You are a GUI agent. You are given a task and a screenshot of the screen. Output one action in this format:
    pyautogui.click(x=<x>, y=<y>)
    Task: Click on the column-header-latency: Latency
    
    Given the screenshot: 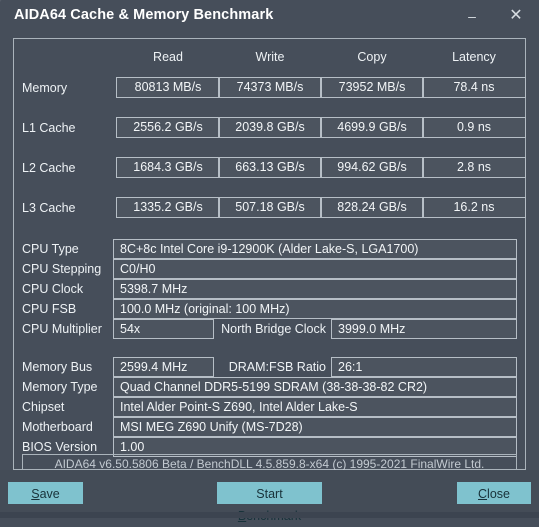 What is the action you would take?
    pyautogui.click(x=474, y=57)
    